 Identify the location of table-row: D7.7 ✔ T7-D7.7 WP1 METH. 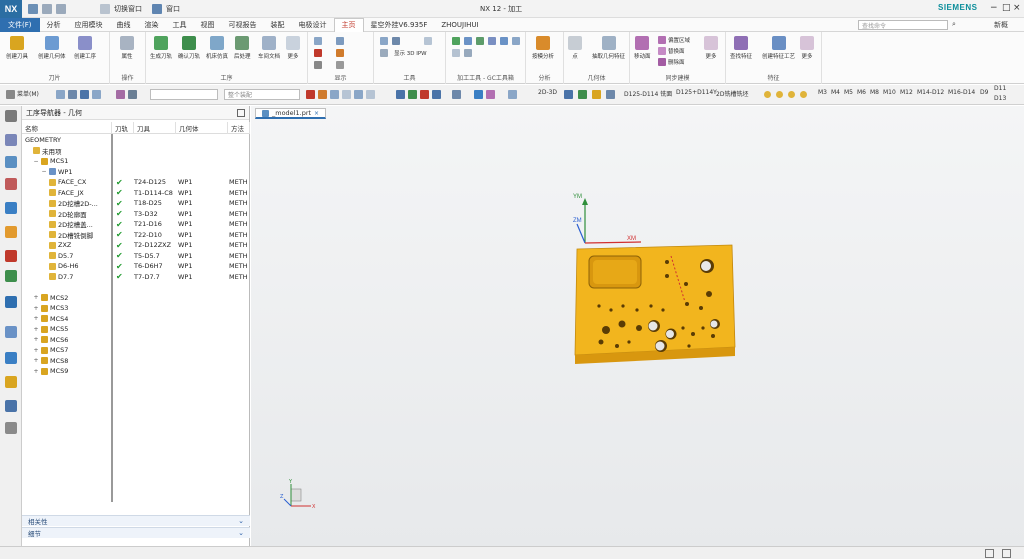
(136, 277).